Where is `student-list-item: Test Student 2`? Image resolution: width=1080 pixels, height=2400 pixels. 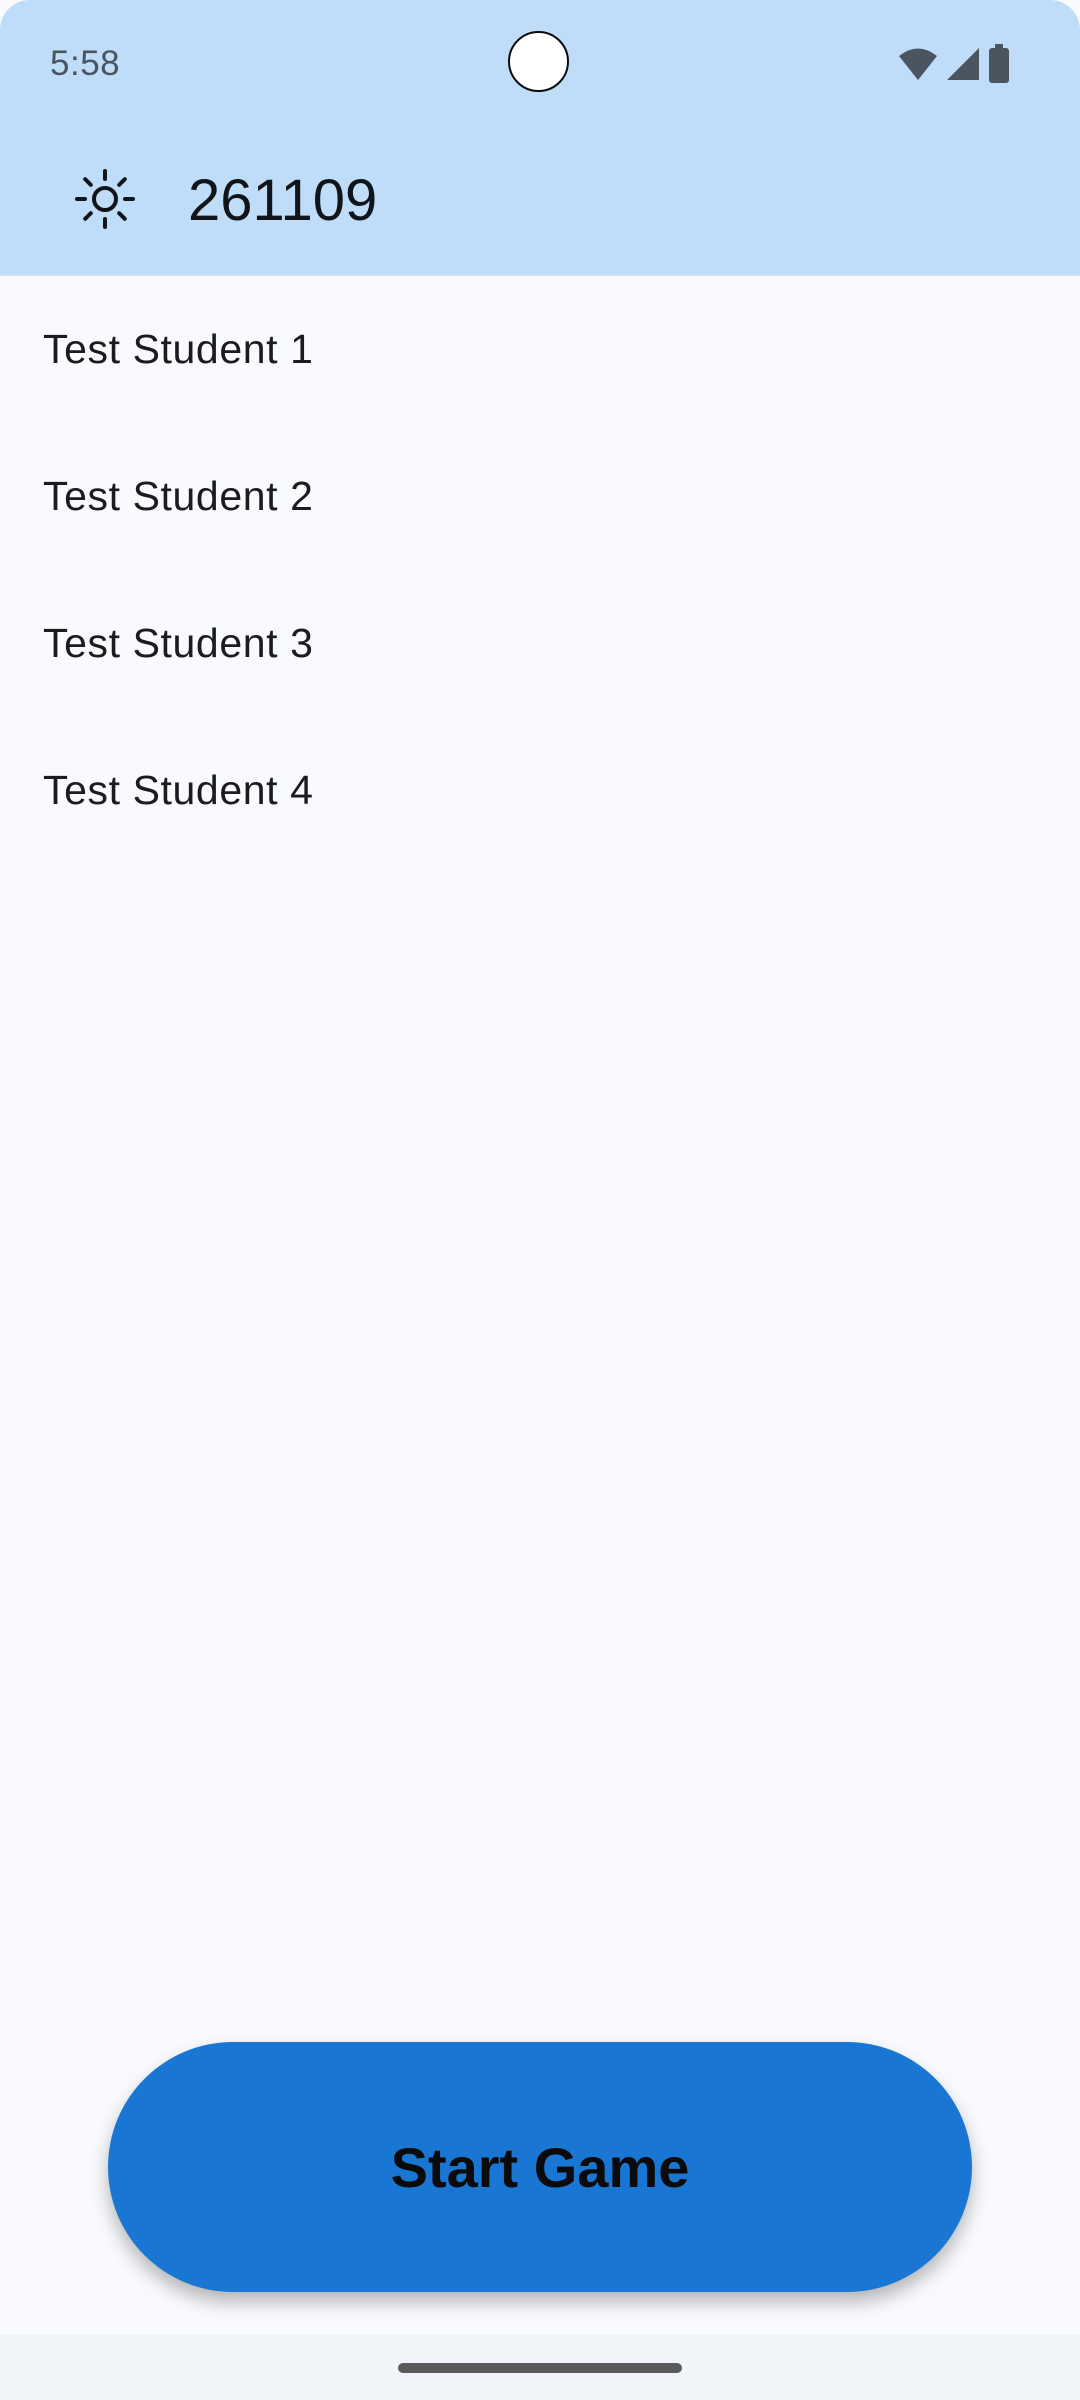
student-list-item: Test Student 2 is located at coordinates (540, 496).